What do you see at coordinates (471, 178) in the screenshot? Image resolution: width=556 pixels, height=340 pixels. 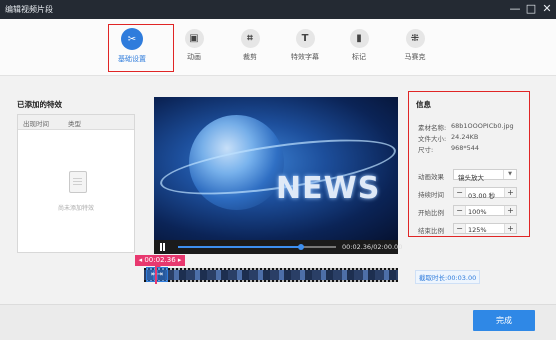 I see `animation-effect-value: 镜头放大` at bounding box center [471, 178].